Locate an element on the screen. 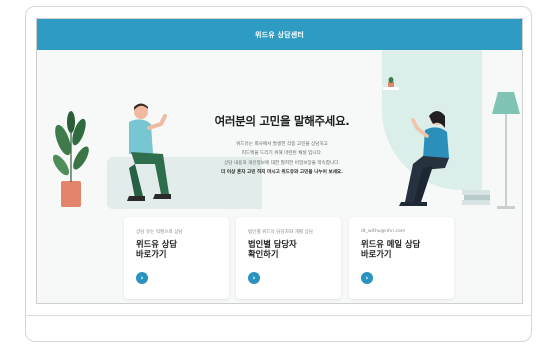  device-bezel-divider is located at coordinates (278, 315).